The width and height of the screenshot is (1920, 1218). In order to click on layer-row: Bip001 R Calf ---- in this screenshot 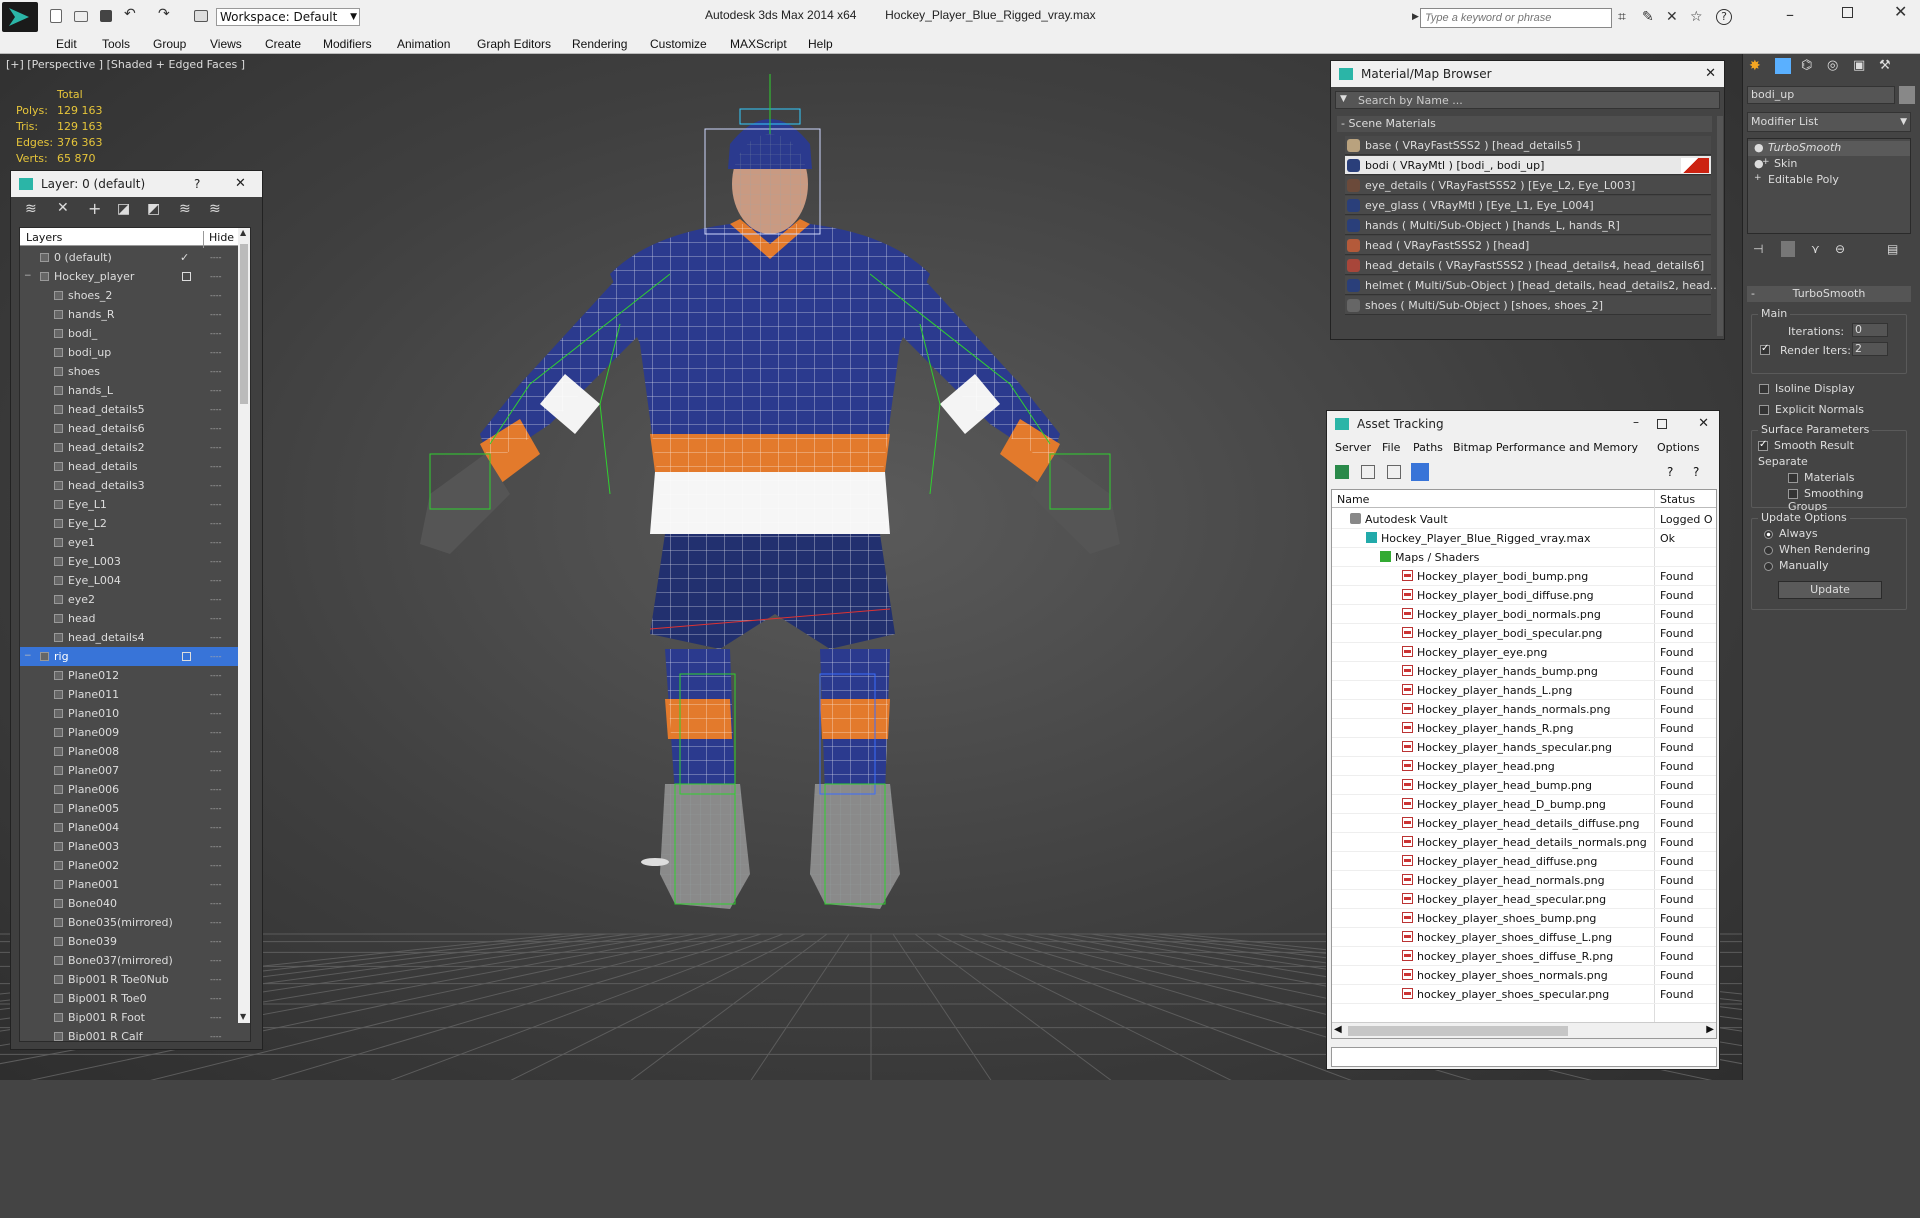, I will do `click(129, 1034)`.